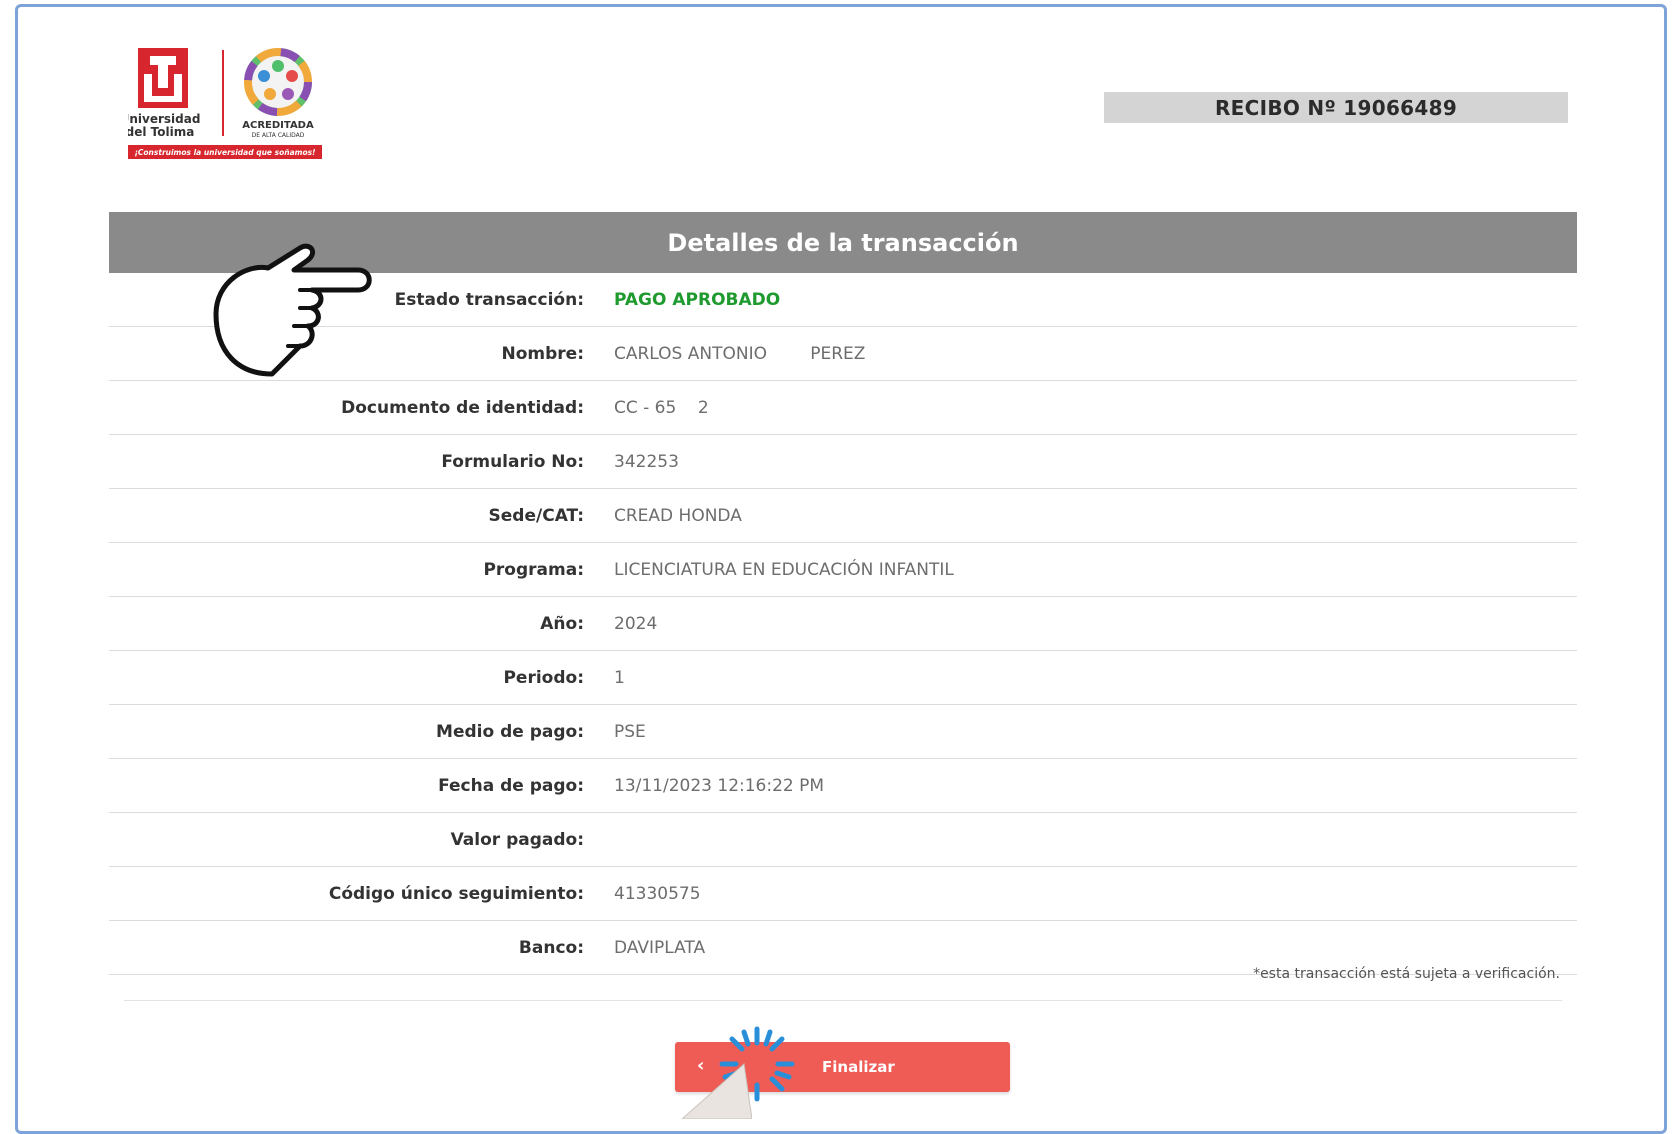 The height and width of the screenshot is (1134, 1680). I want to click on row-label: Banco:, so click(551, 947).